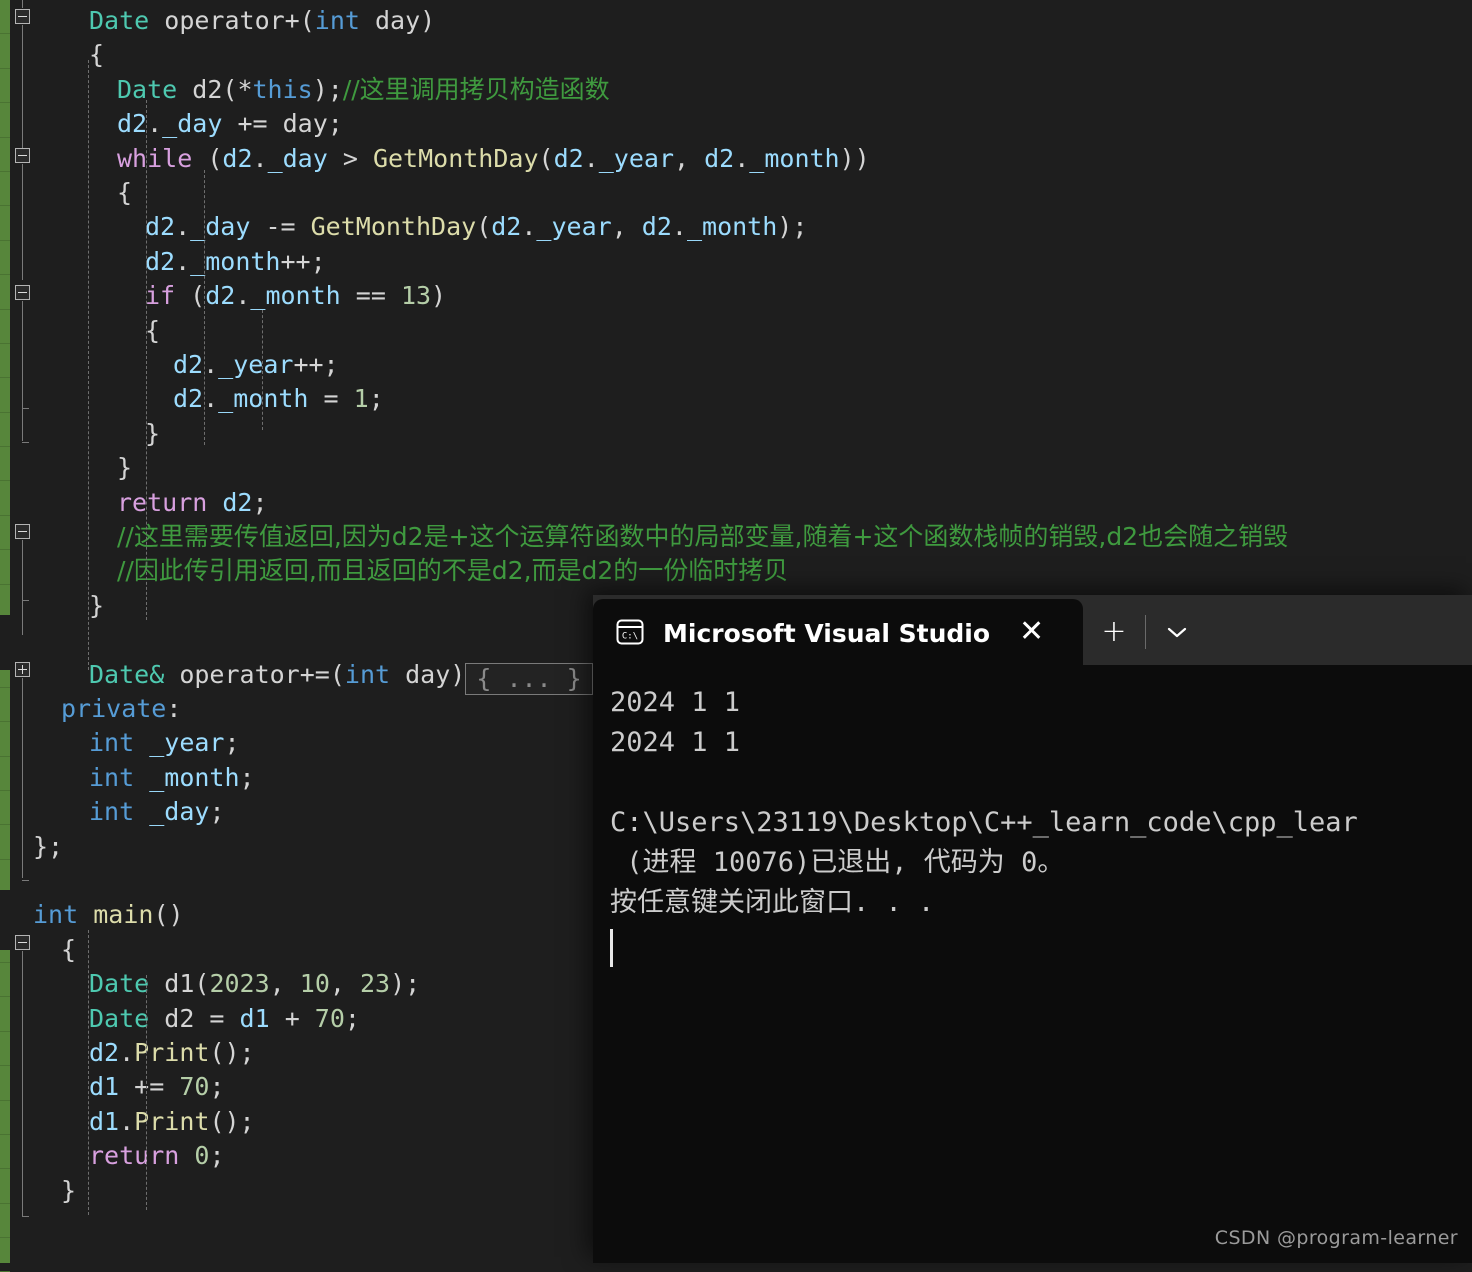  Describe the element at coordinates (611, 948) in the screenshot. I see `terminal-cursor` at that location.